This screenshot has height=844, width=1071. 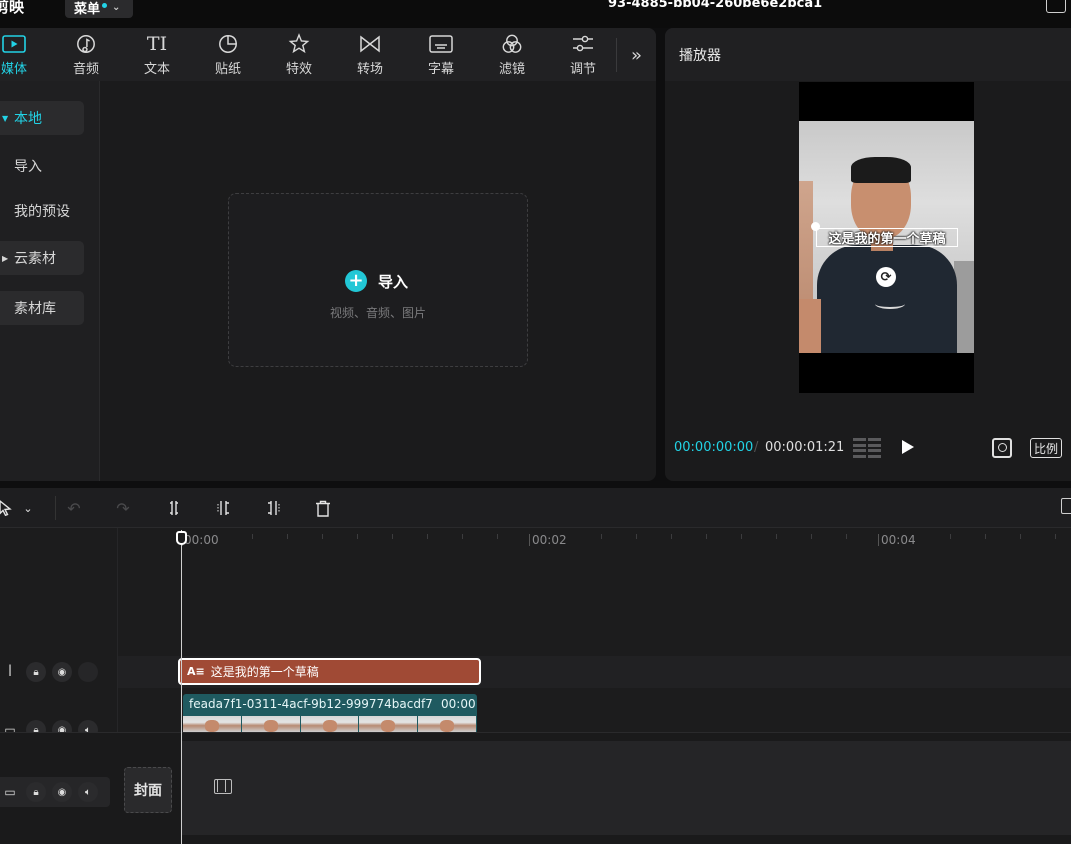 I want to click on tab-adjust: 调节, so click(x=583, y=55).